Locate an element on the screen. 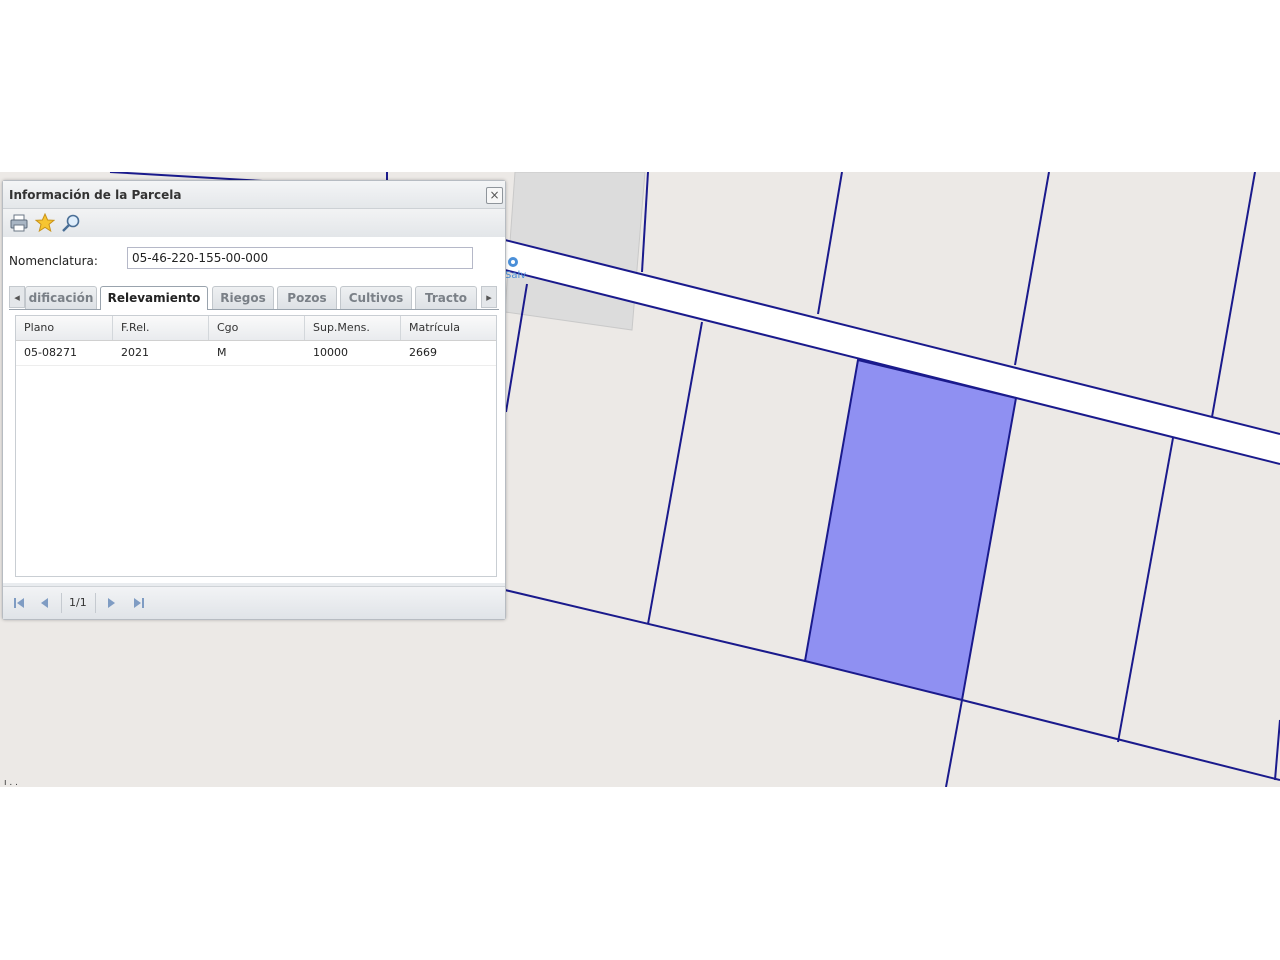  page-indicator: 1/1 is located at coordinates (78, 602).